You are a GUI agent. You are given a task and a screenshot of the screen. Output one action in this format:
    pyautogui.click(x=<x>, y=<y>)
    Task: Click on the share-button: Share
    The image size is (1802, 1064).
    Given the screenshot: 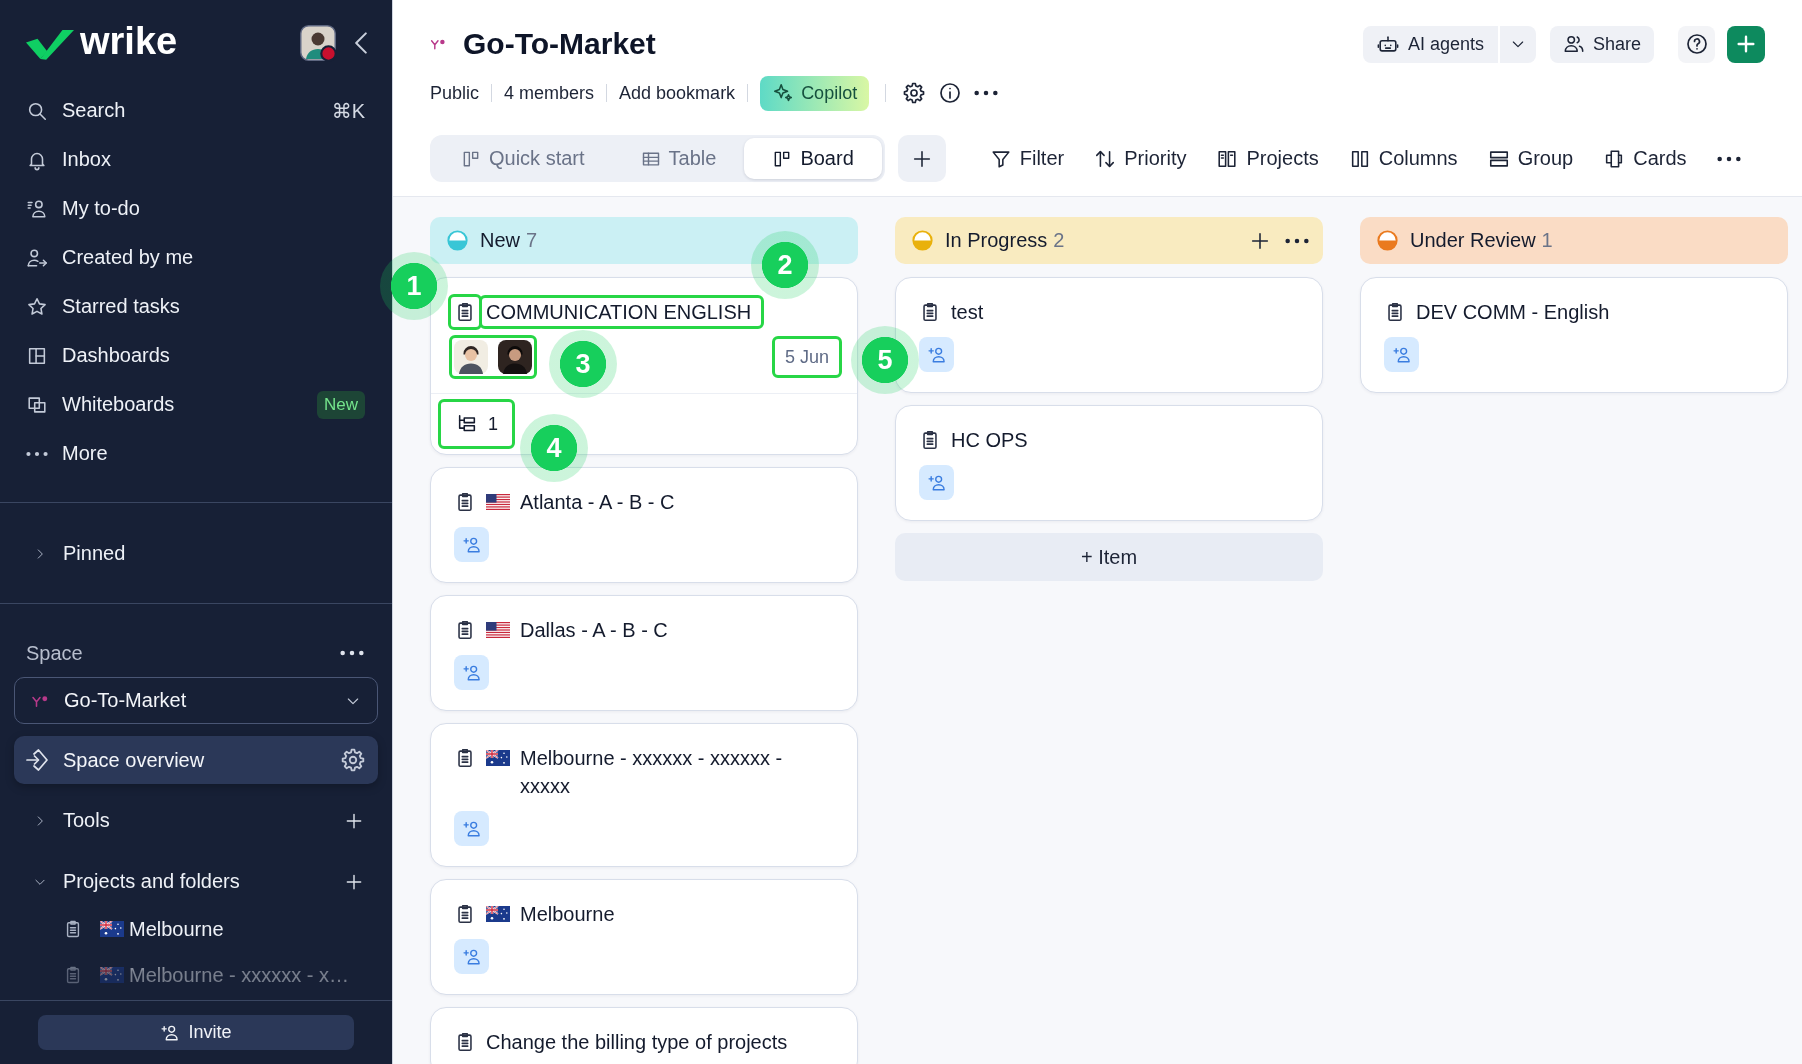 What is the action you would take?
    pyautogui.click(x=1601, y=44)
    